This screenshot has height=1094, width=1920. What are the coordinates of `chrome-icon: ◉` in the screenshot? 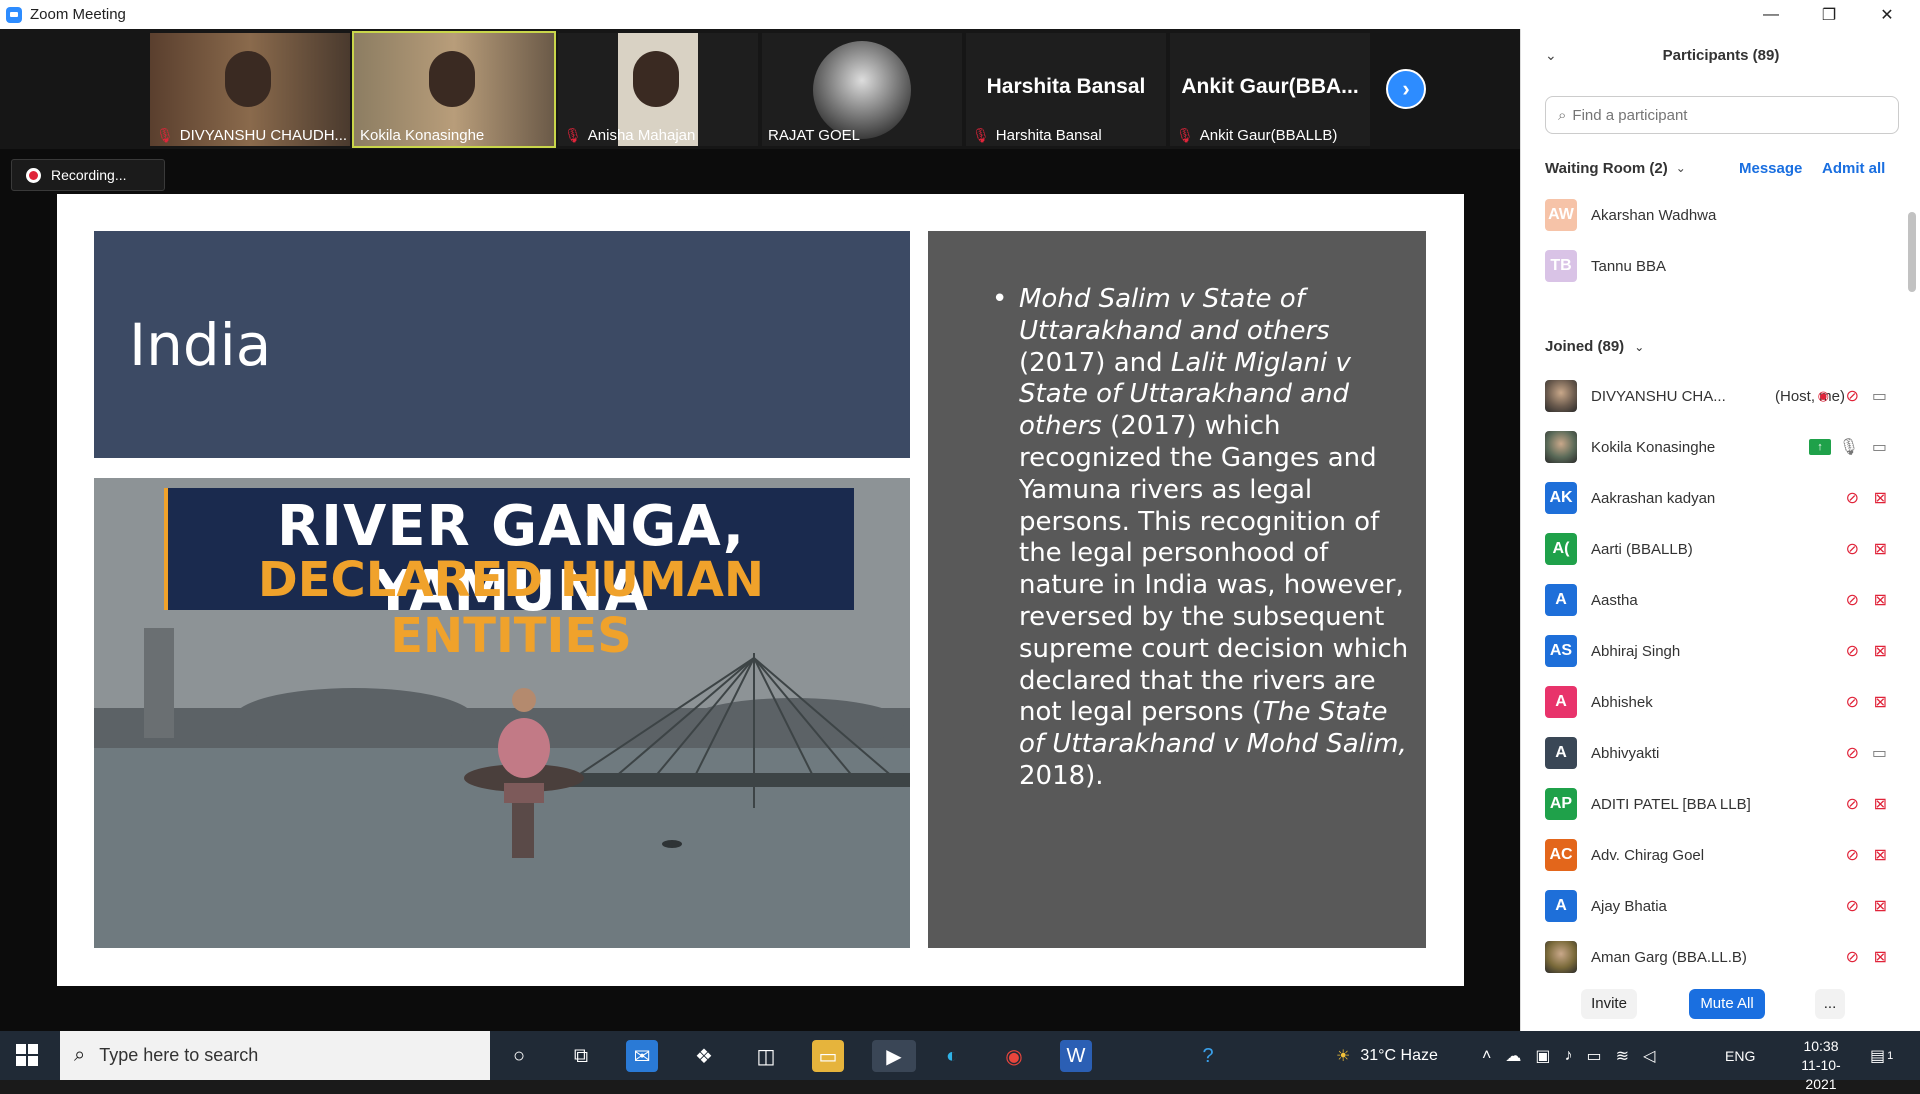 It's located at (1014, 1056).